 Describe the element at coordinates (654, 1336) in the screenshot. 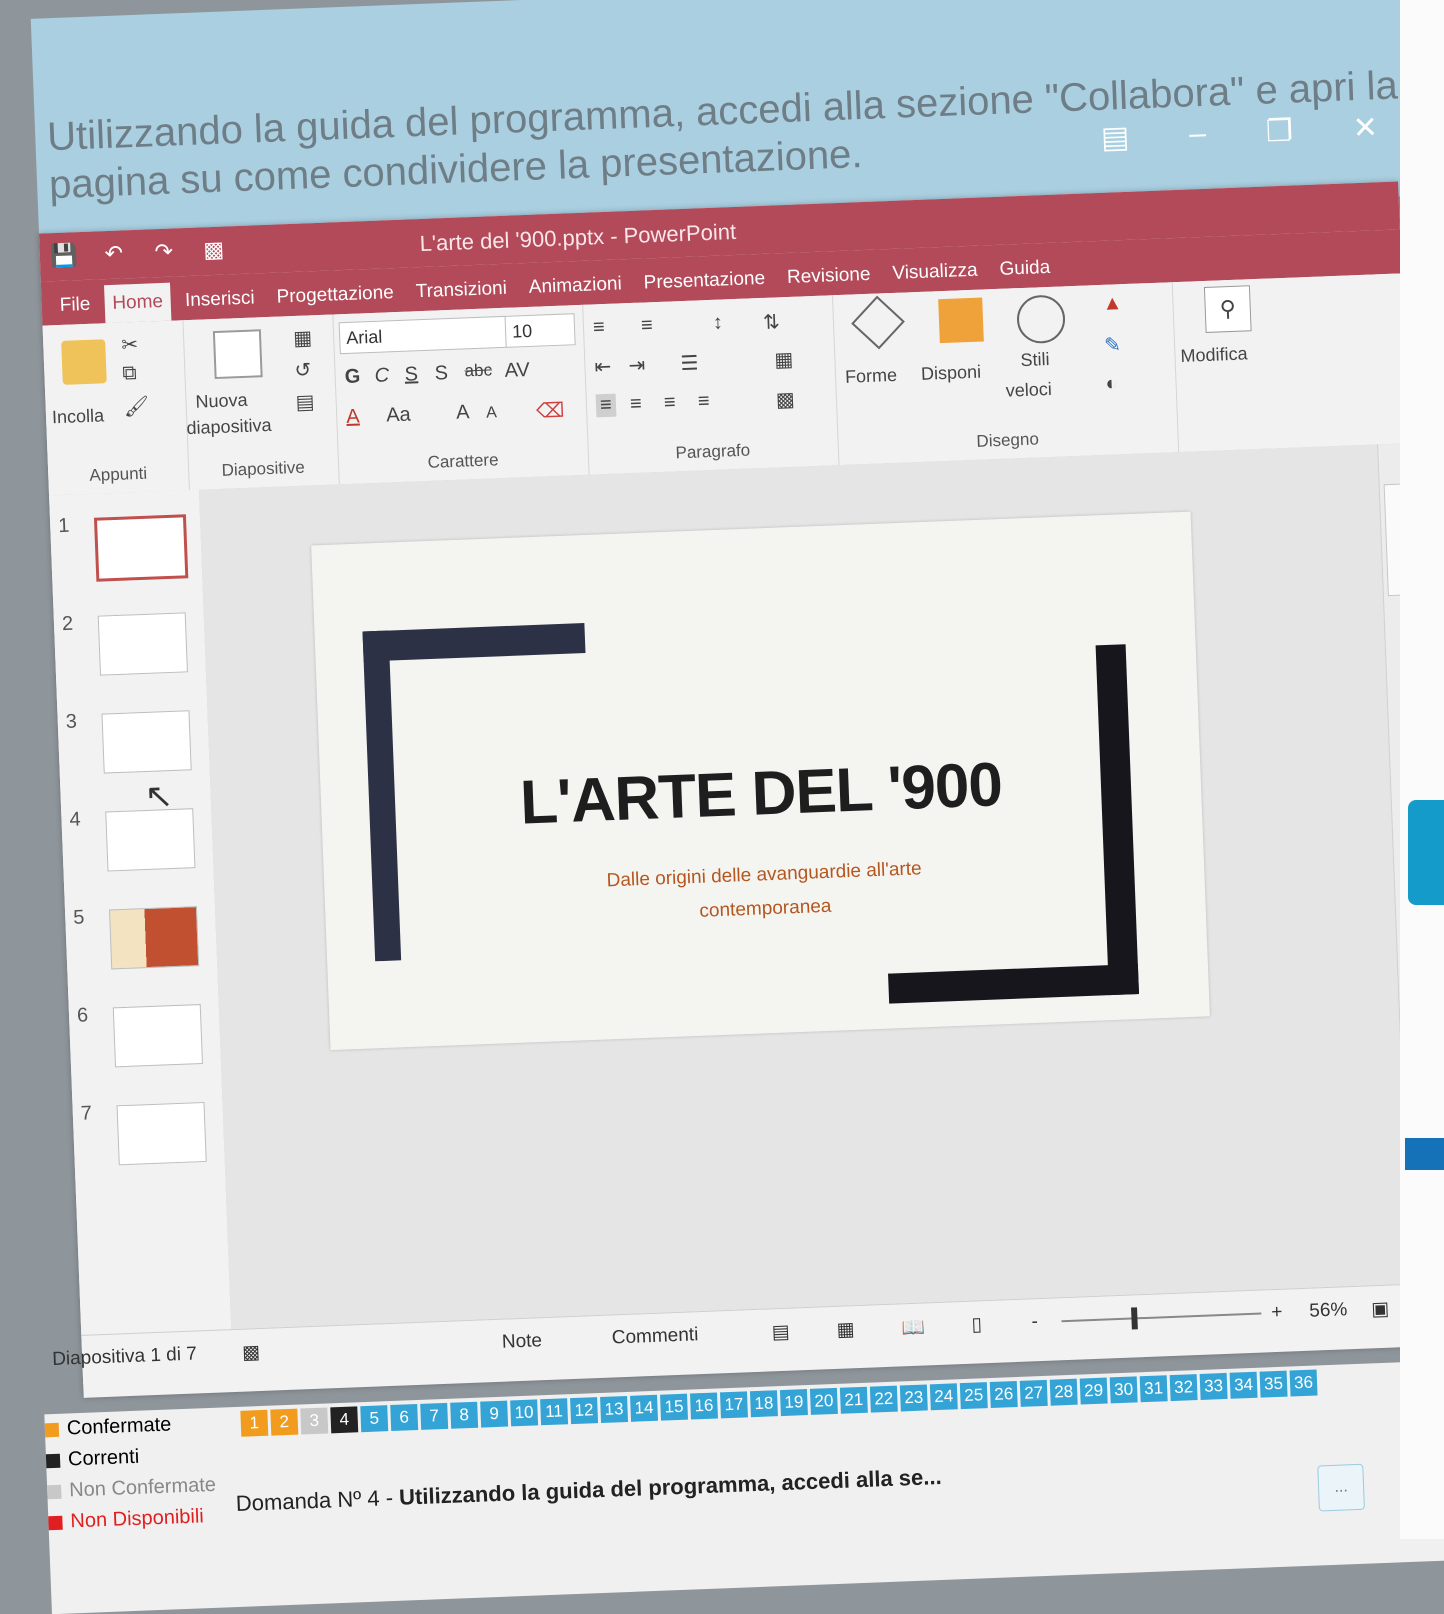

I see `comments-button: Commenti` at that location.